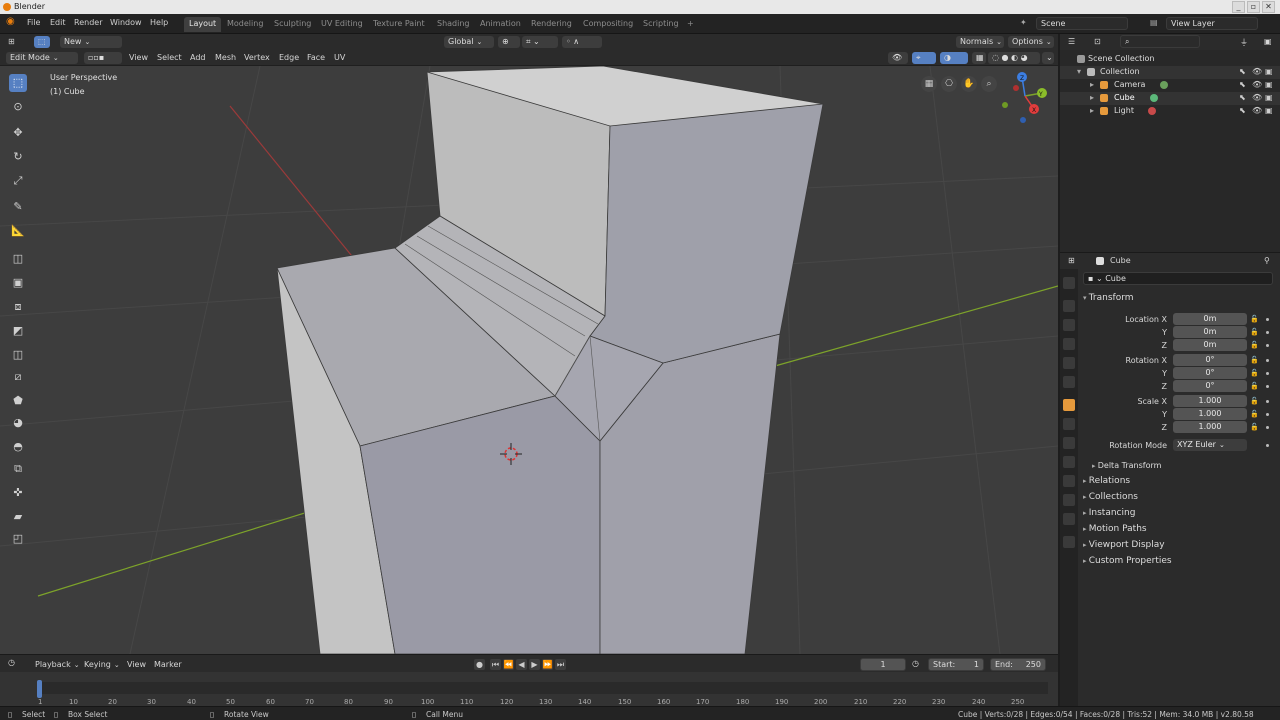 The width and height of the screenshot is (1280, 720). I want to click on relations-panel-header: Relations, so click(1106, 481).